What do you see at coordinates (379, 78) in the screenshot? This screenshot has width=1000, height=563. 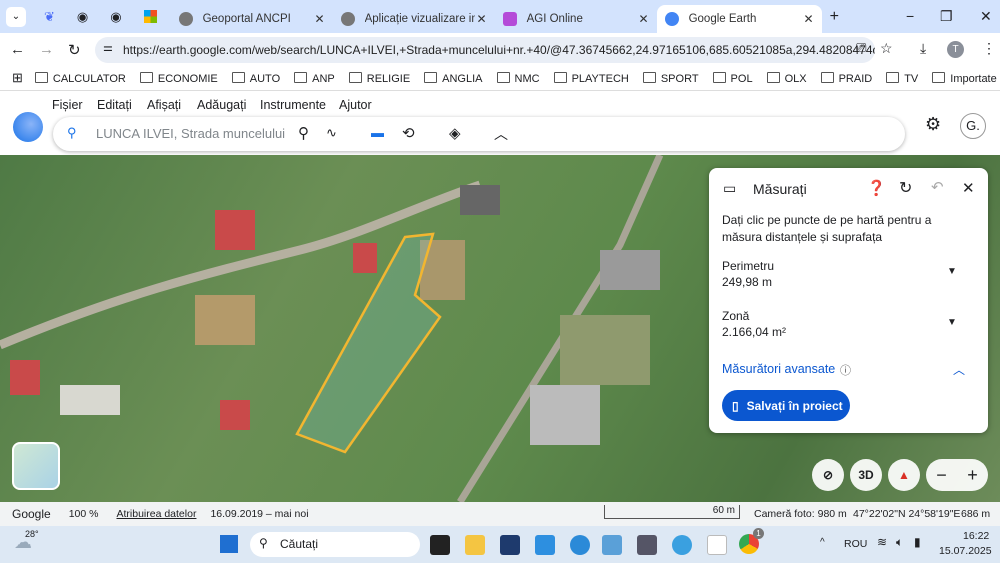 I see `bookmark: RELIGIE` at bounding box center [379, 78].